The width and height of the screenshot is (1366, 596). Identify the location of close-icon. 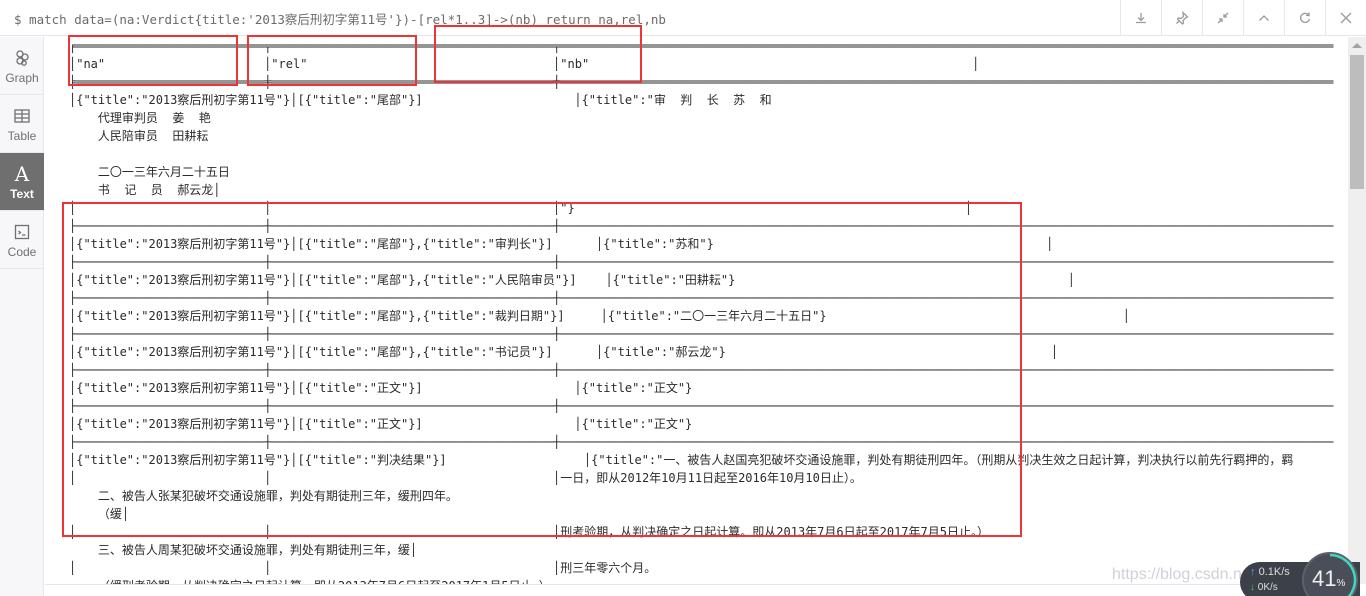
(1346, 18).